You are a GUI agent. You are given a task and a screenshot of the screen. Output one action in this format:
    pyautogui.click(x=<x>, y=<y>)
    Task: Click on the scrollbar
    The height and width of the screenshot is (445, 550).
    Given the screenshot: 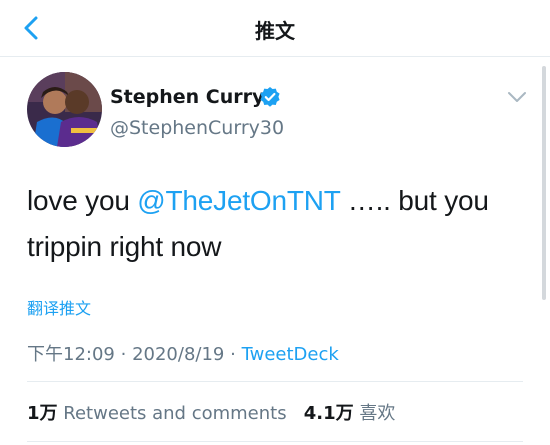 What is the action you would take?
    pyautogui.click(x=544, y=183)
    